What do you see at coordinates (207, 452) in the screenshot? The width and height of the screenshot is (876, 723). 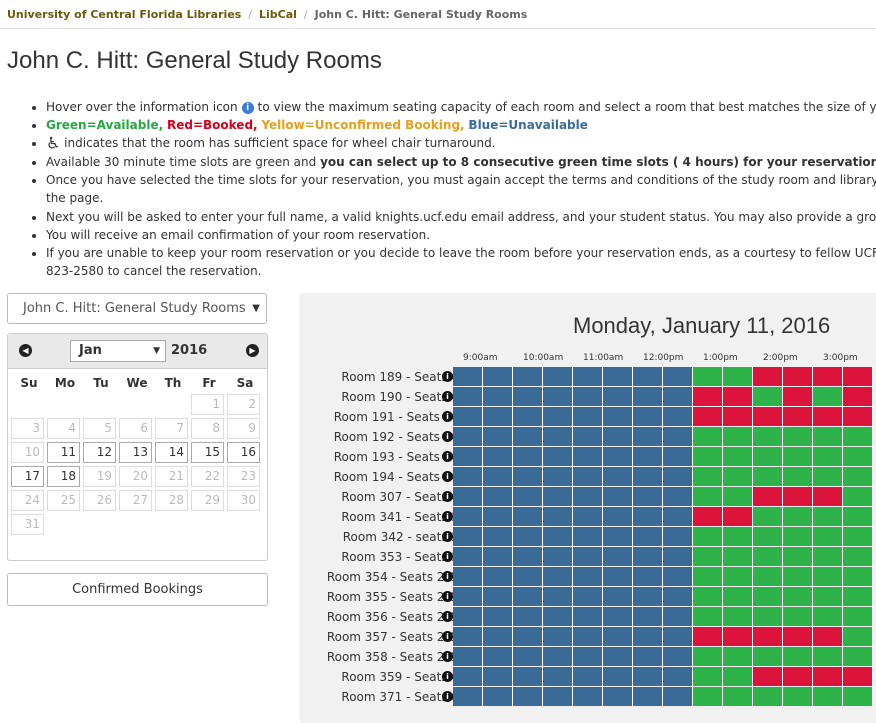 I see `calendar-day: 15` at bounding box center [207, 452].